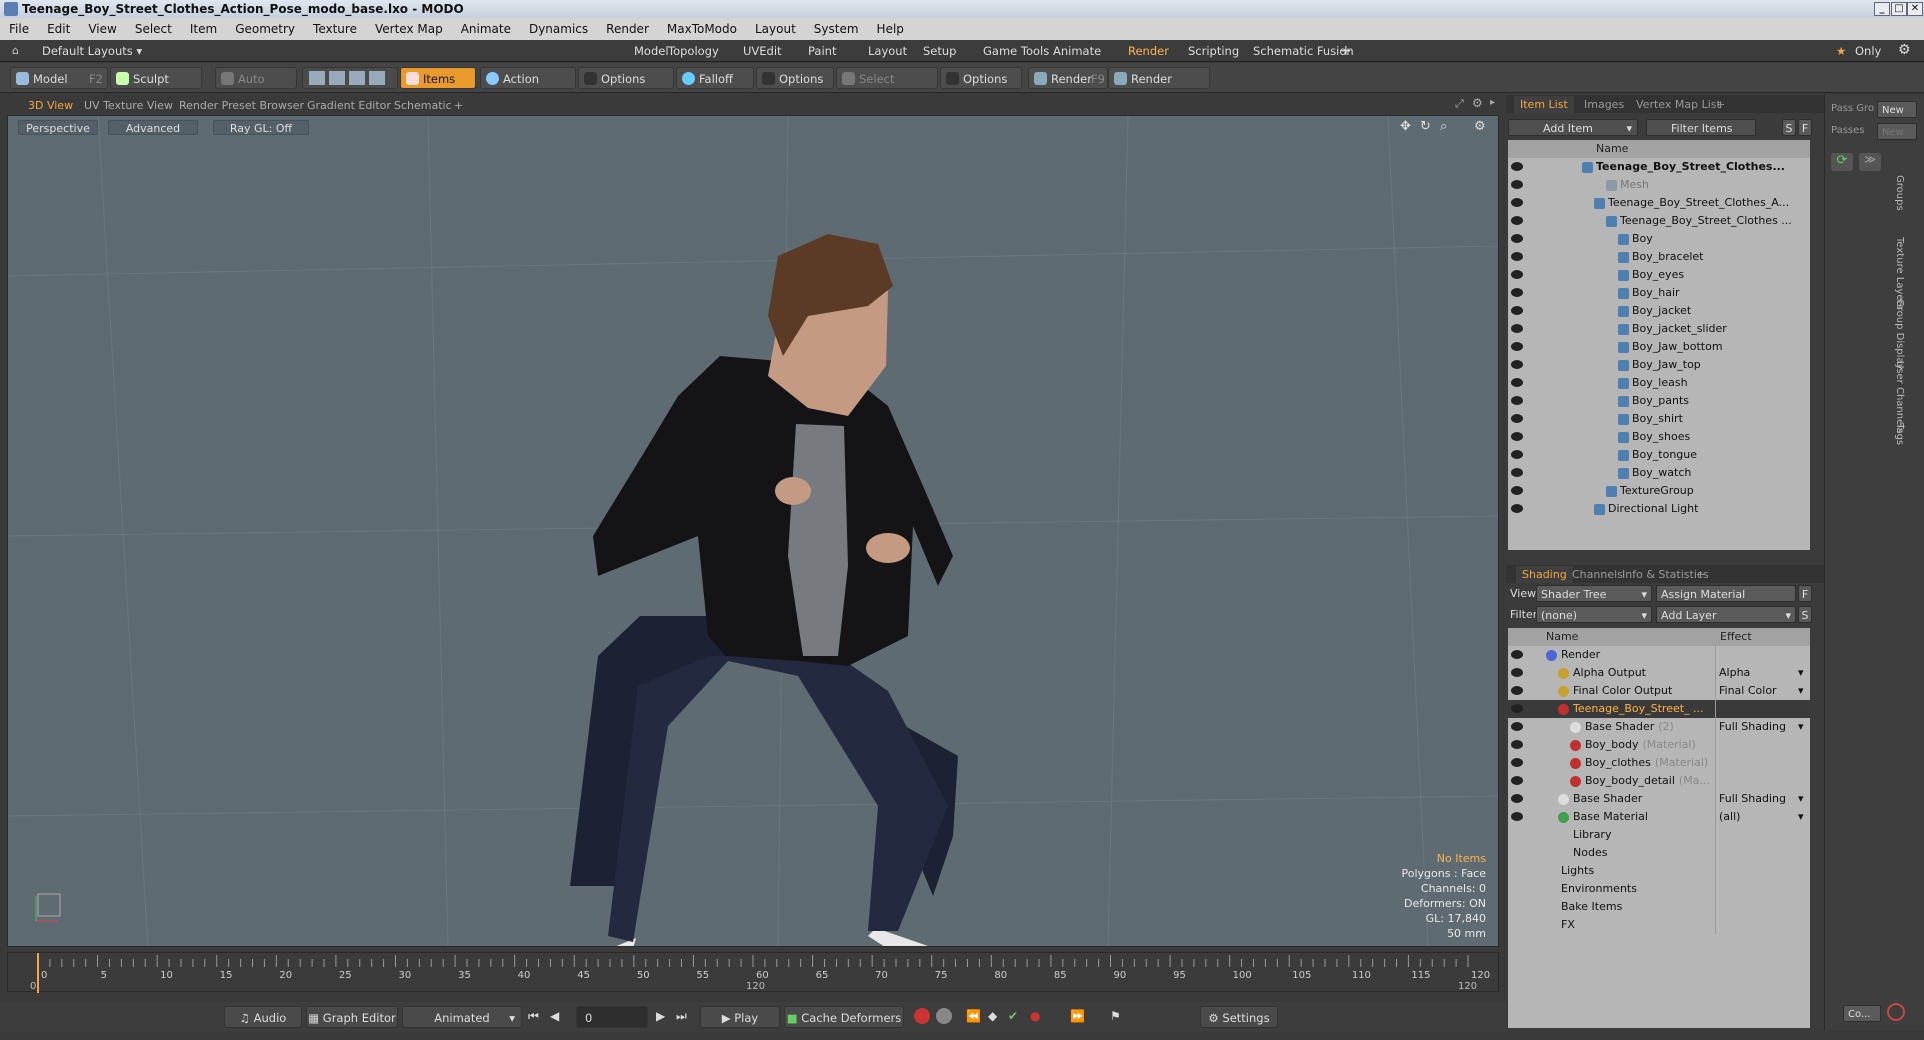 The image size is (1924, 1040). What do you see at coordinates (740, 1017) in the screenshot?
I see `play-button: ▶ Play` at bounding box center [740, 1017].